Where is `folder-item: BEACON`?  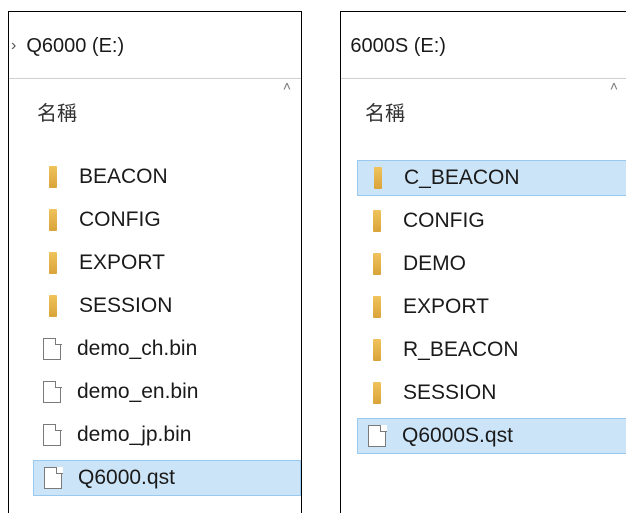 folder-item: BEACON is located at coordinates (167, 177).